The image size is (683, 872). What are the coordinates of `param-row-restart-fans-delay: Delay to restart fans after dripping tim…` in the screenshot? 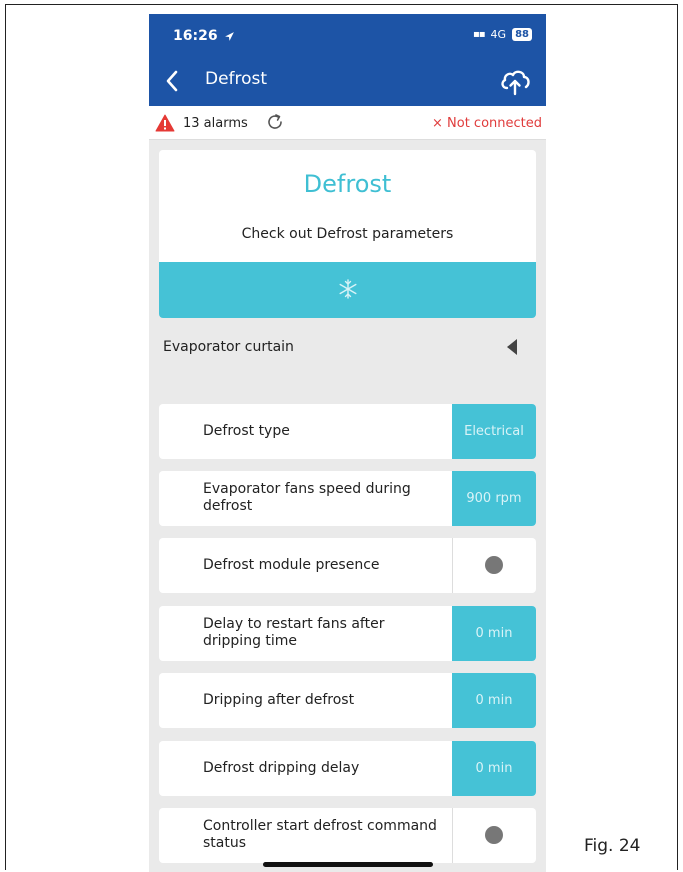 It's located at (347, 633).